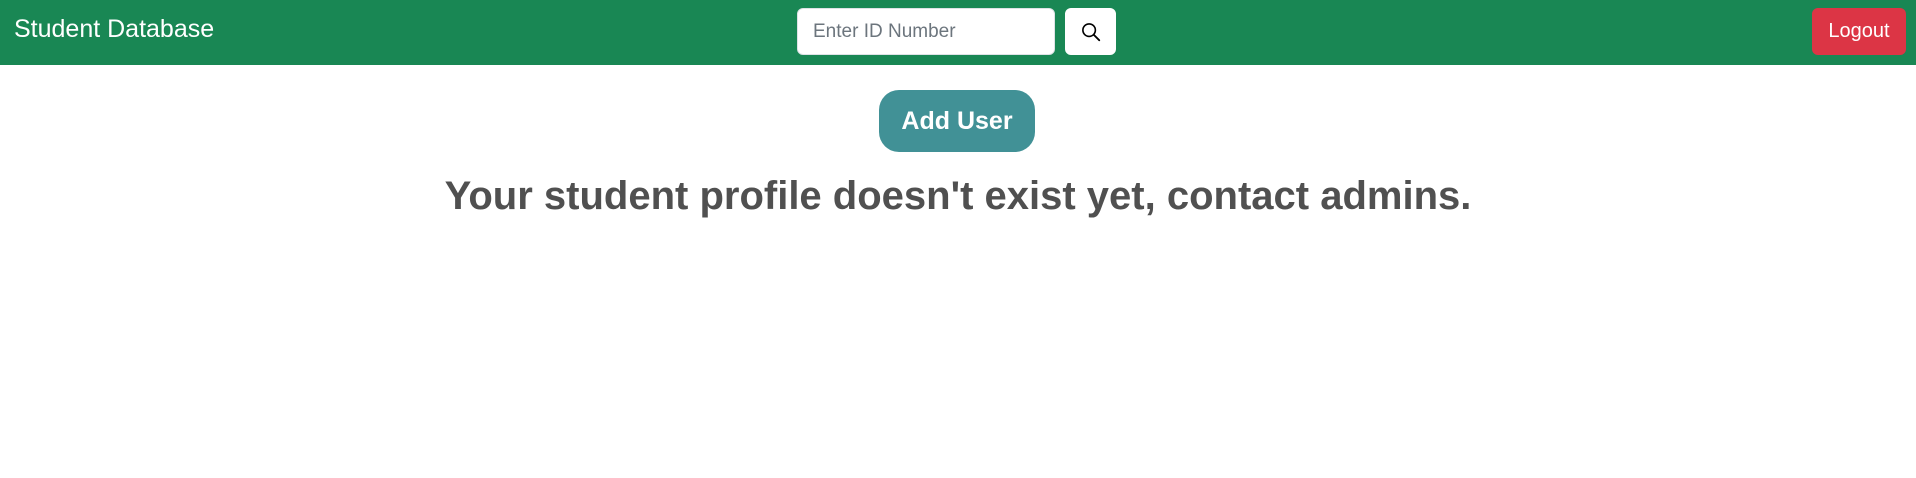  I want to click on brand-title: Student Database, so click(114, 29).